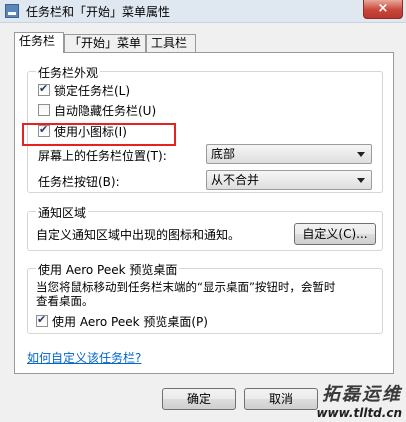  I want to click on watermark: 拓磊运维 www.tlltd.cn, so click(359, 400).